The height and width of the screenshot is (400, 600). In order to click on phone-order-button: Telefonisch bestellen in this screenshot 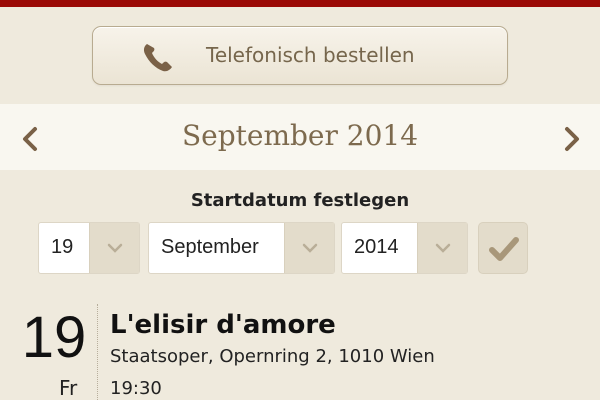, I will do `click(300, 55)`.